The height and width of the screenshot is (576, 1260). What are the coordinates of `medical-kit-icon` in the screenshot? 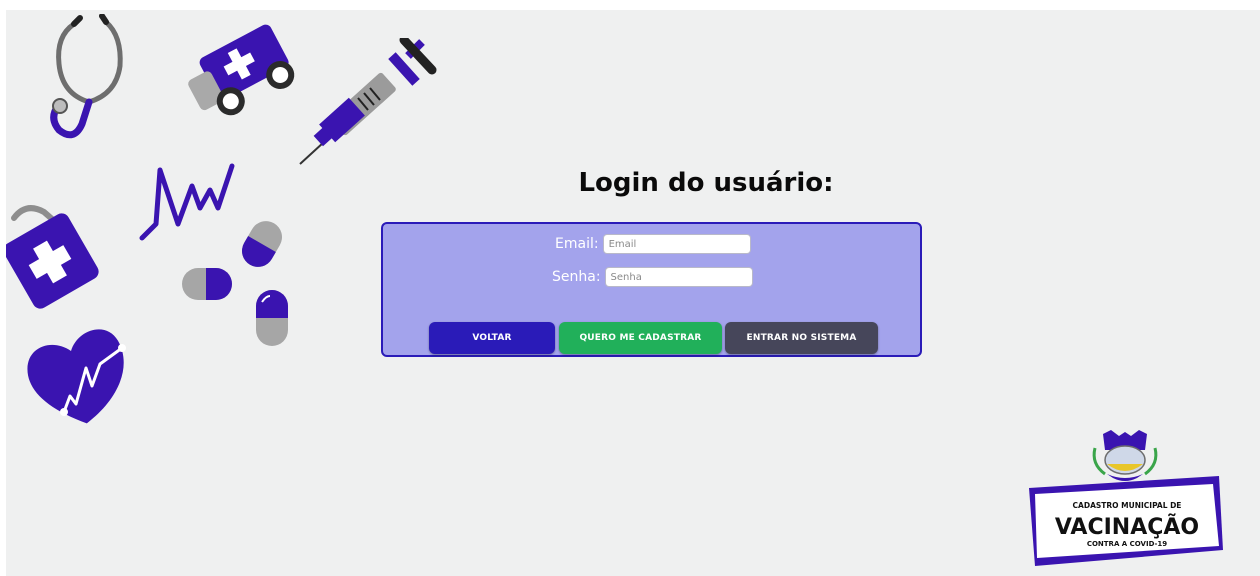 It's located at (52, 257).